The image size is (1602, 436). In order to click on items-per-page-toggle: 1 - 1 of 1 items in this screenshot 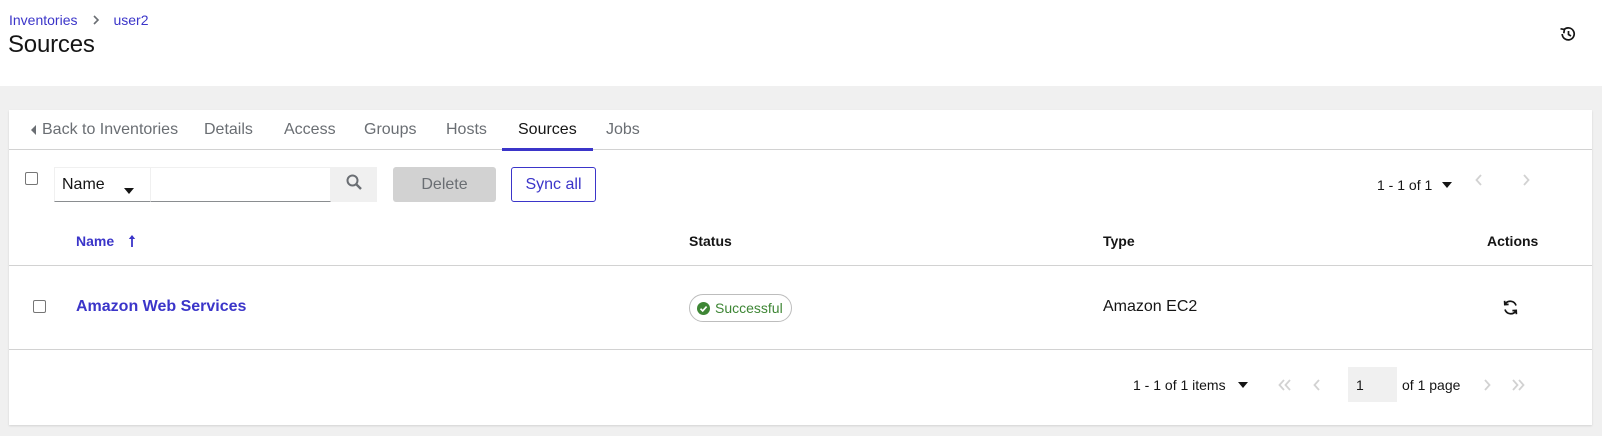, I will do `click(1190, 385)`.